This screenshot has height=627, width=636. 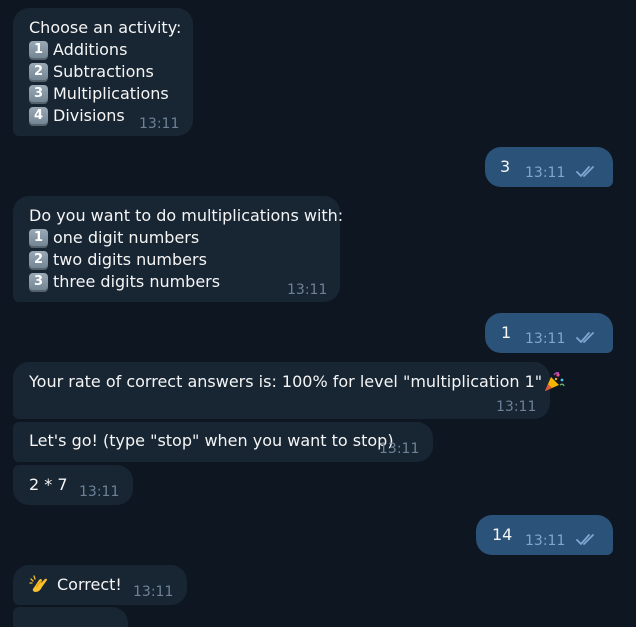 I want to click on message-outgoing-1: 1 13:11, so click(x=549, y=333).